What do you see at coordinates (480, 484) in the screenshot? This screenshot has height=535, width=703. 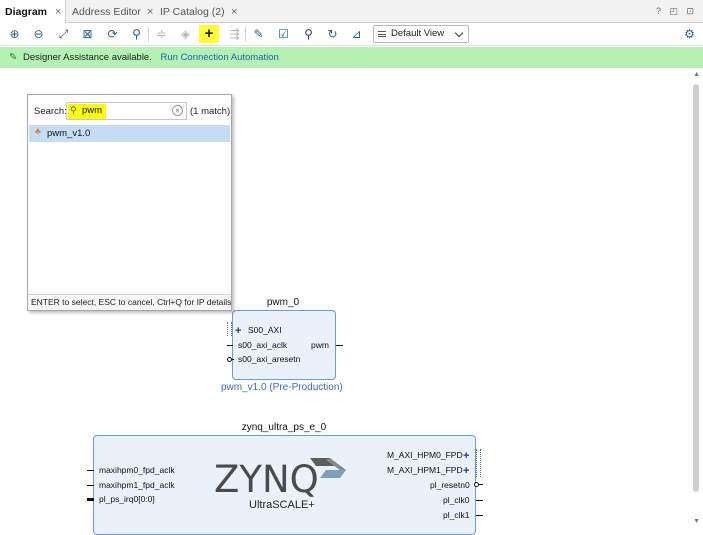 I see `wire-pl-resetn0` at bounding box center [480, 484].